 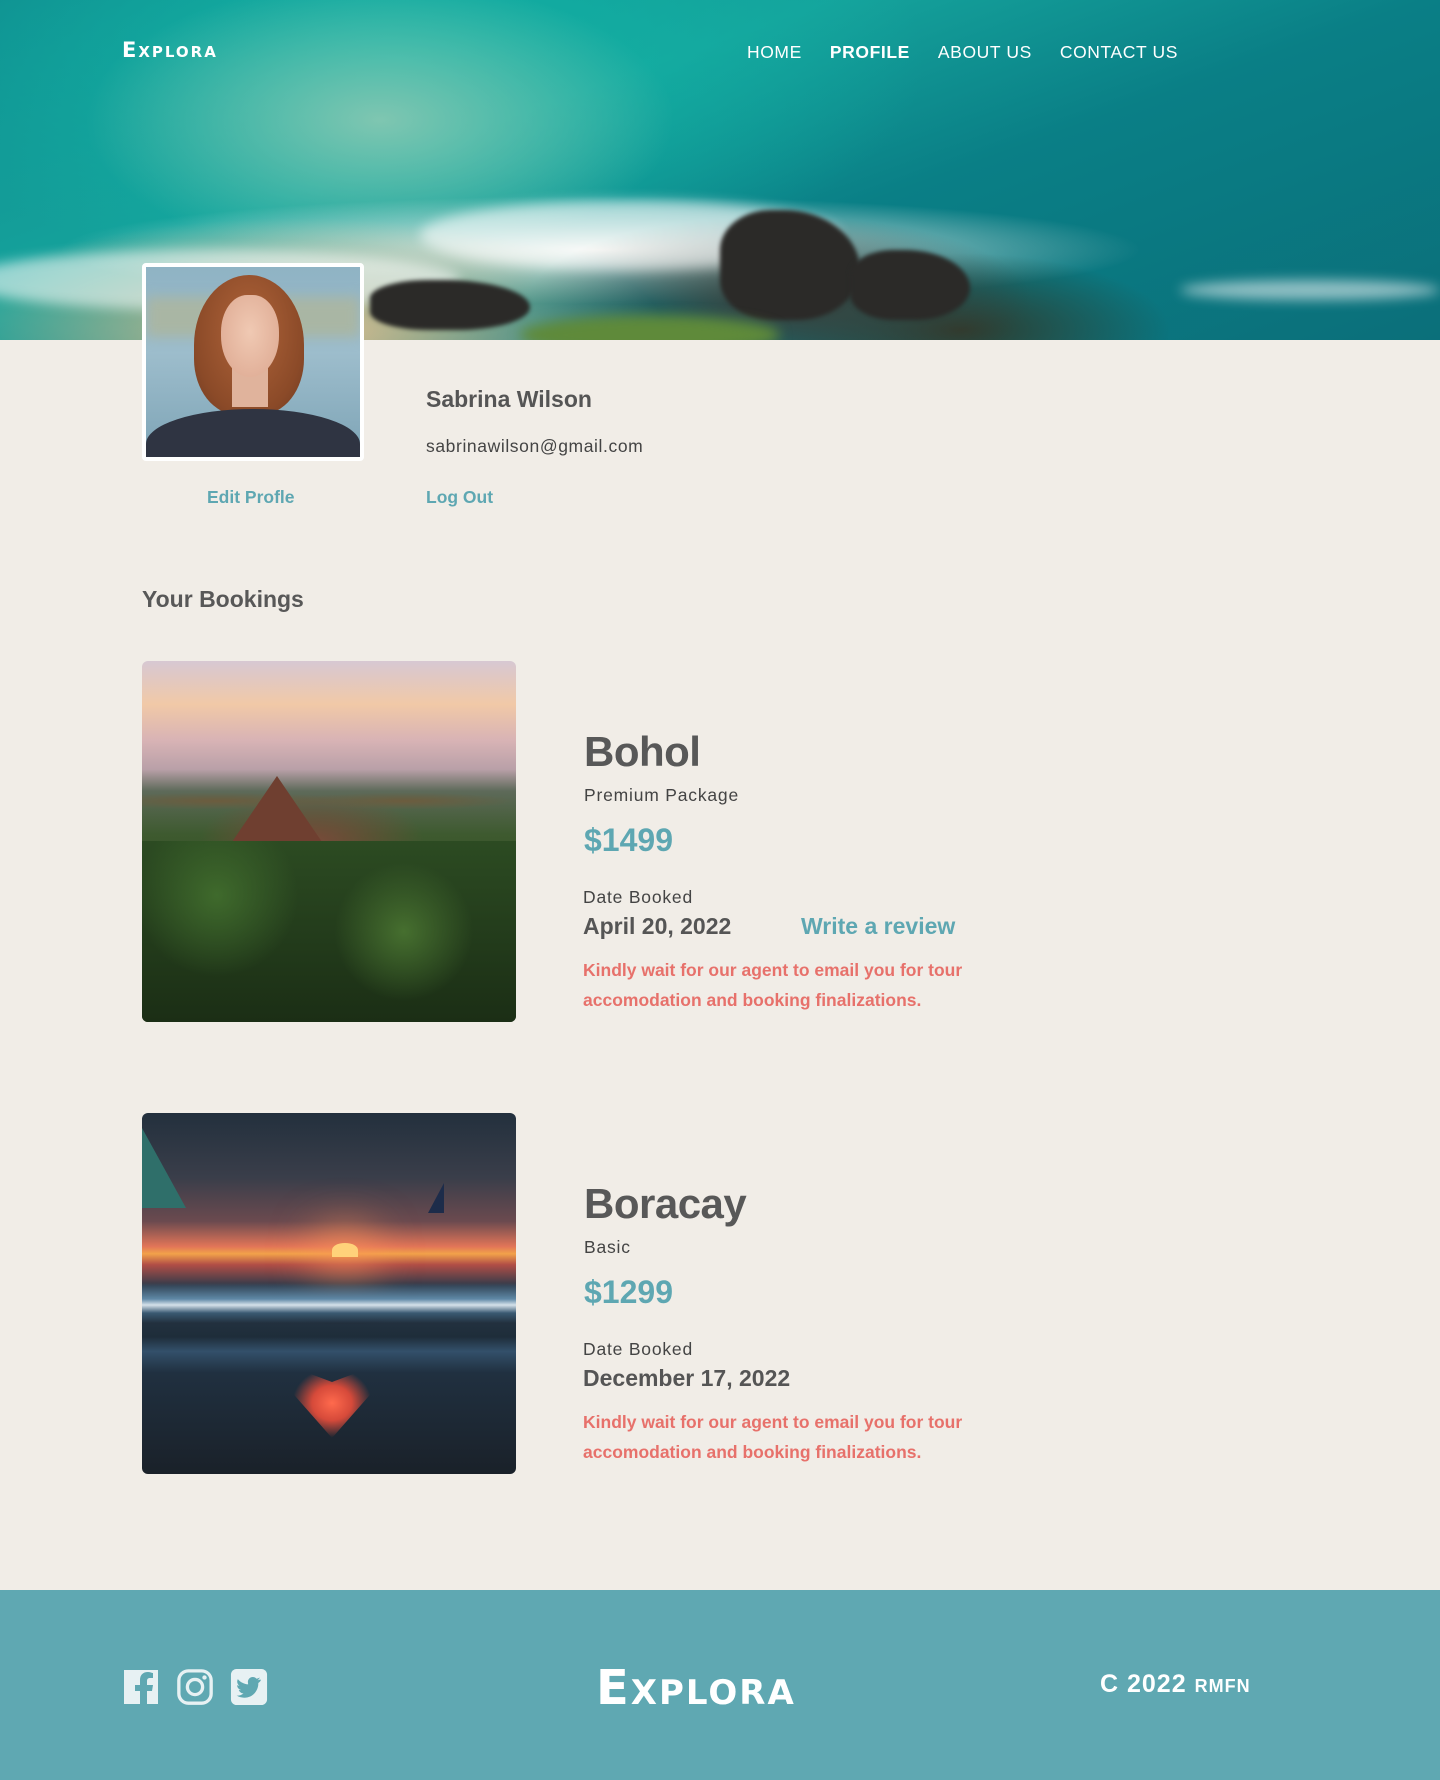 I want to click on image-forest, so click(x=329, y=931).